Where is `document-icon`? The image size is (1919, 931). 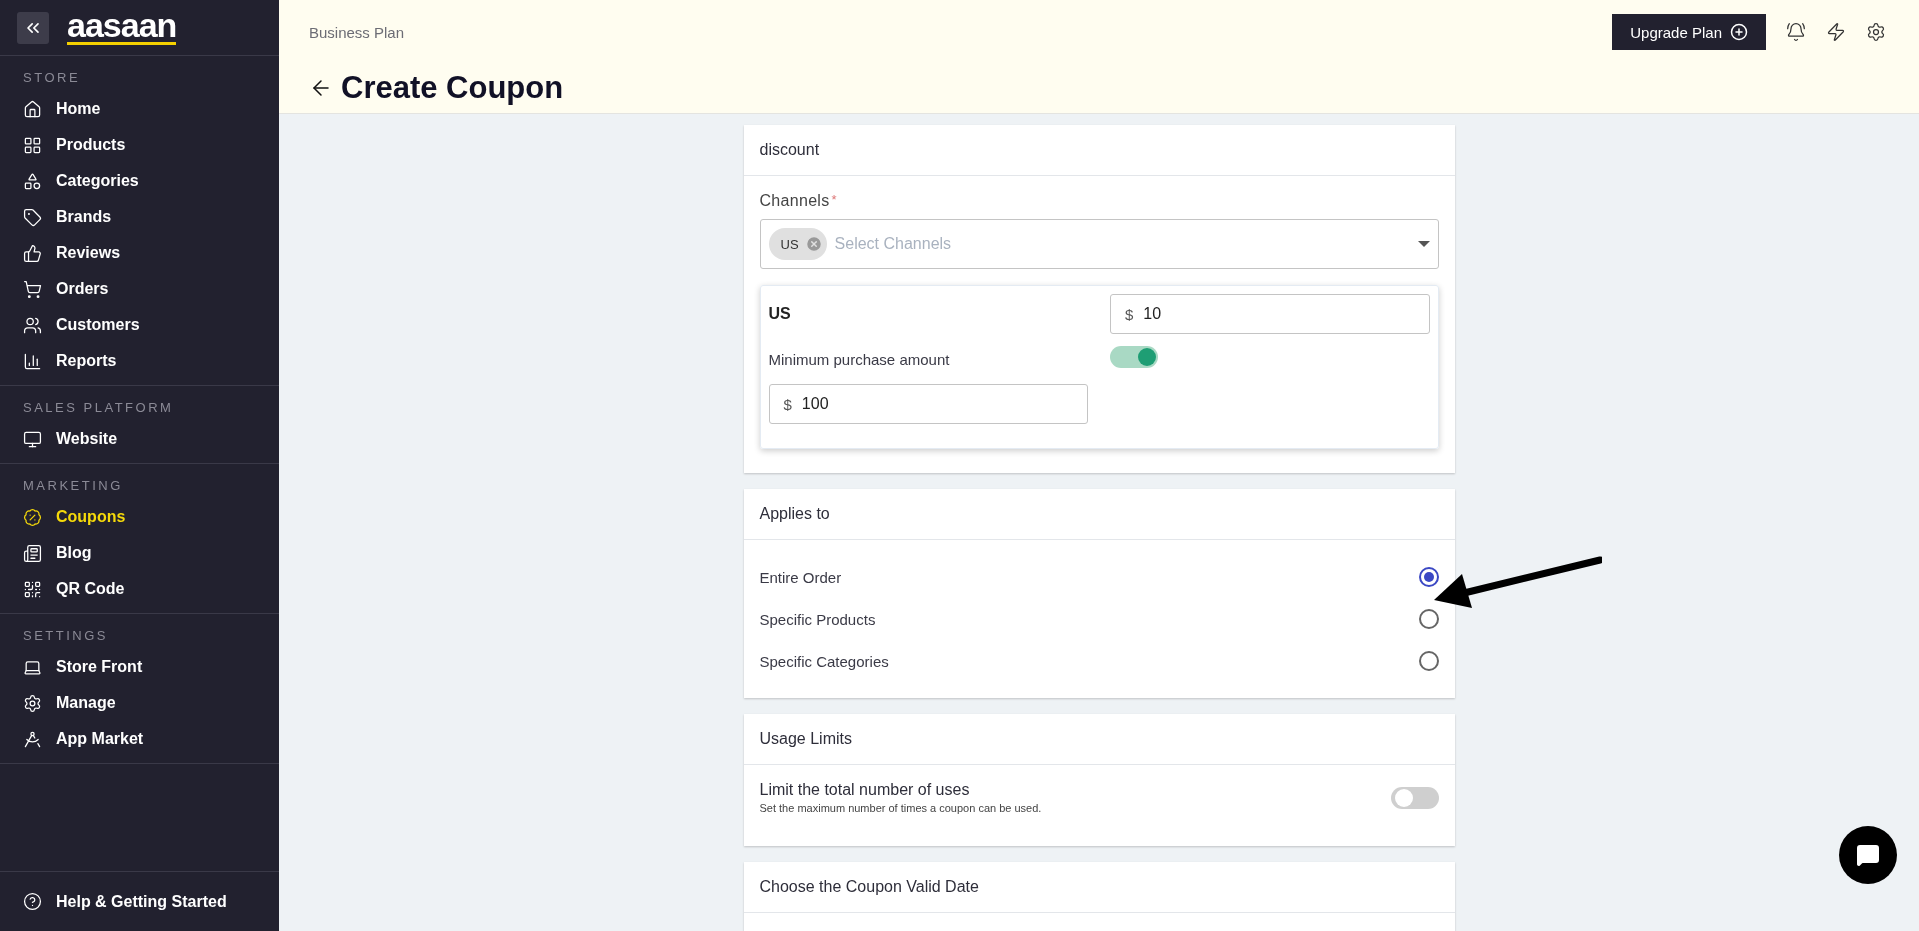 document-icon is located at coordinates (32, 553).